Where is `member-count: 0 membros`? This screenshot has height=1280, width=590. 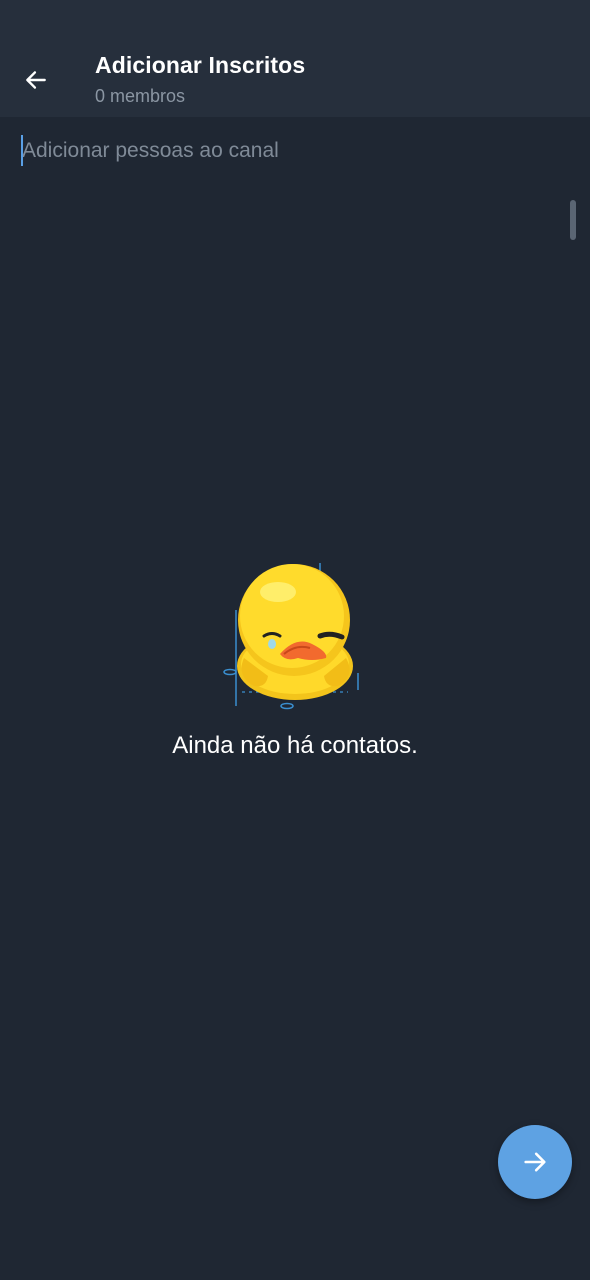 member-count: 0 membros is located at coordinates (140, 96).